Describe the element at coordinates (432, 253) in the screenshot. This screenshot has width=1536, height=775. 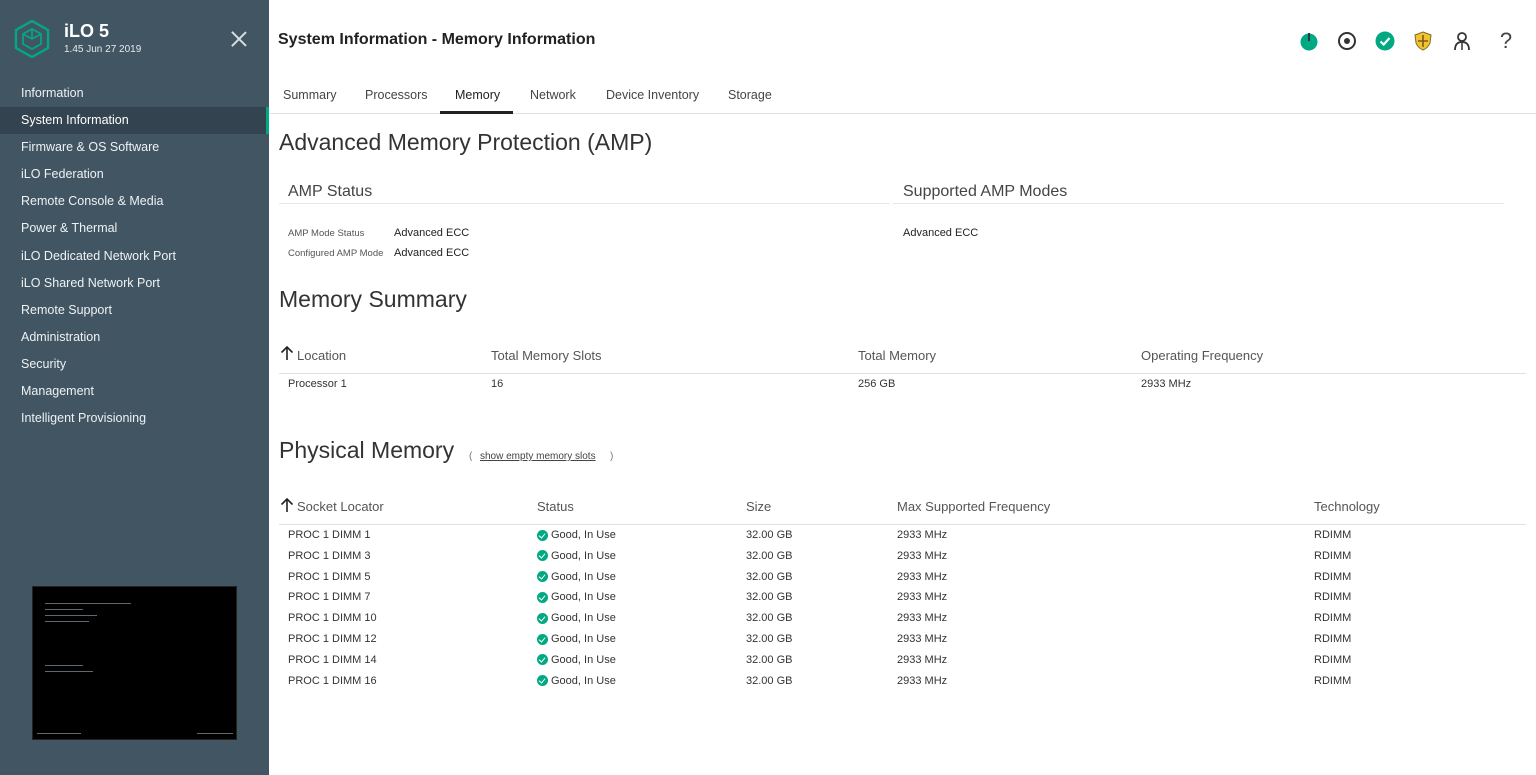
I see `configured-amp-mode-value: Advanced ECC` at that location.